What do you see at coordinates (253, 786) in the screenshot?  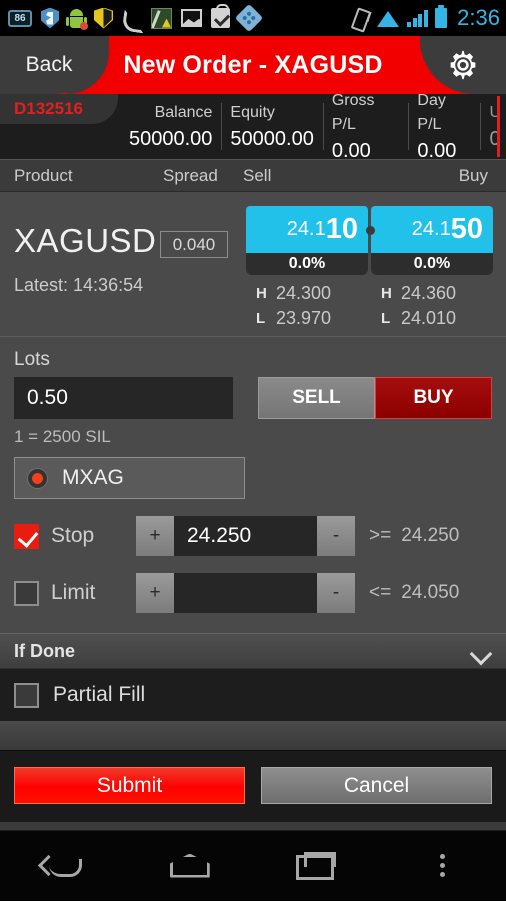 I see `action-buttons: Submit Cancel` at bounding box center [253, 786].